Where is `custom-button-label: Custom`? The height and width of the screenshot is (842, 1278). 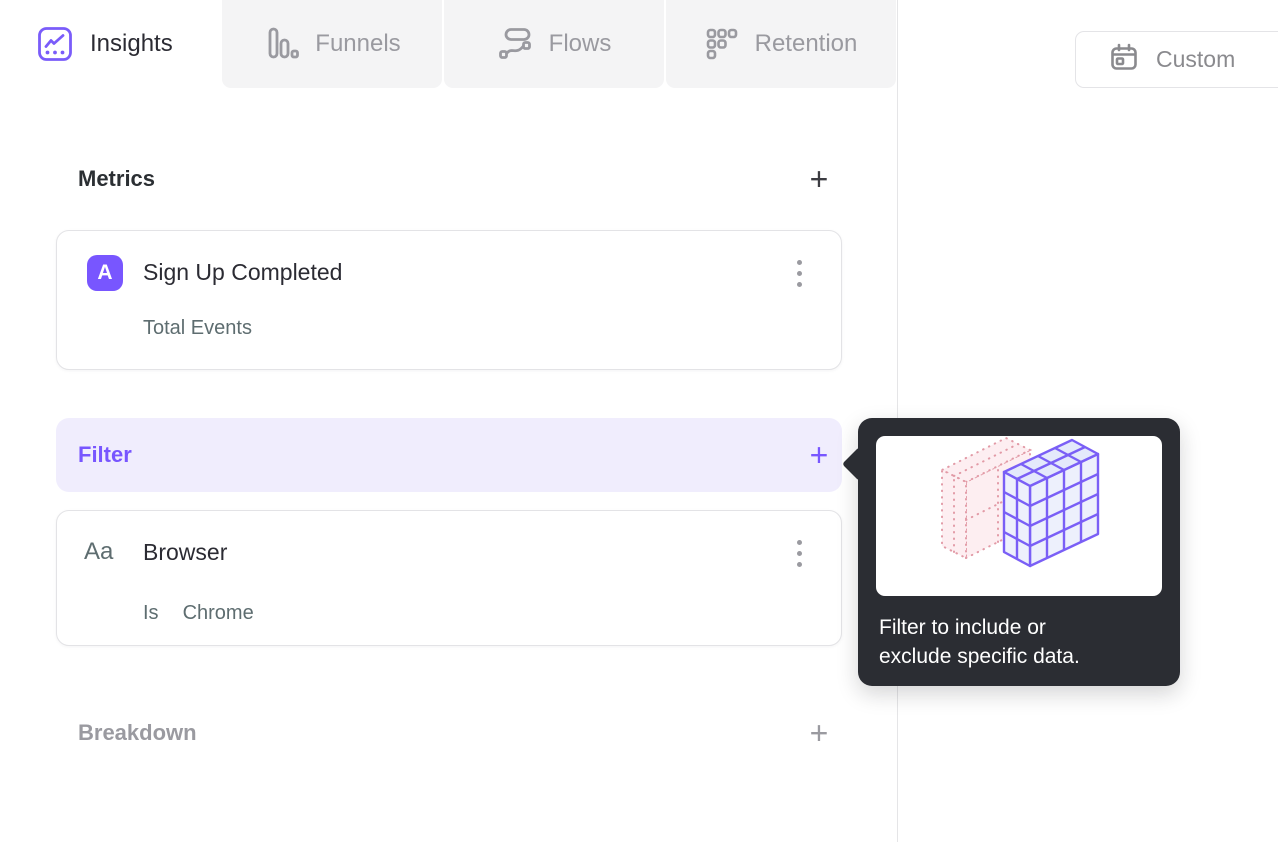
custom-button-label: Custom is located at coordinates (1196, 59).